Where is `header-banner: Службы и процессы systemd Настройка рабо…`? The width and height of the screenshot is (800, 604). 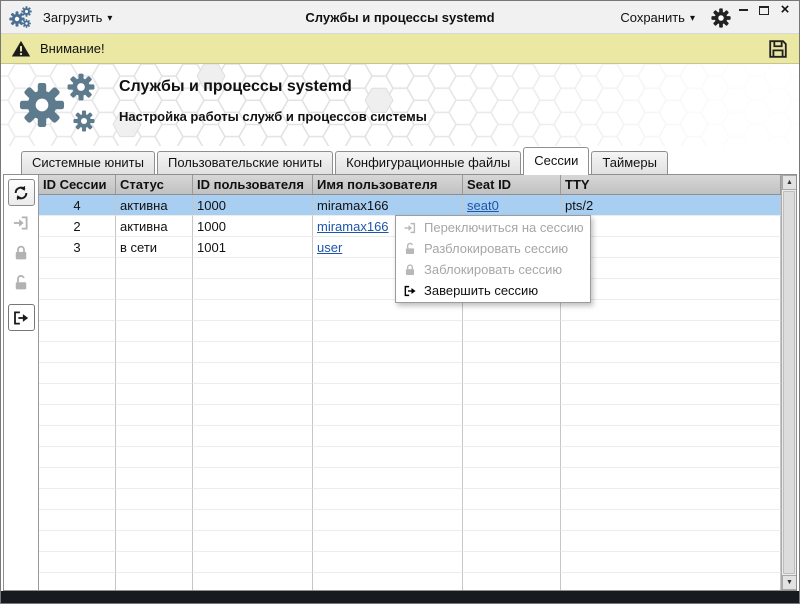
header-banner: Службы и процессы systemd Настройка рабо… is located at coordinates (400, 105).